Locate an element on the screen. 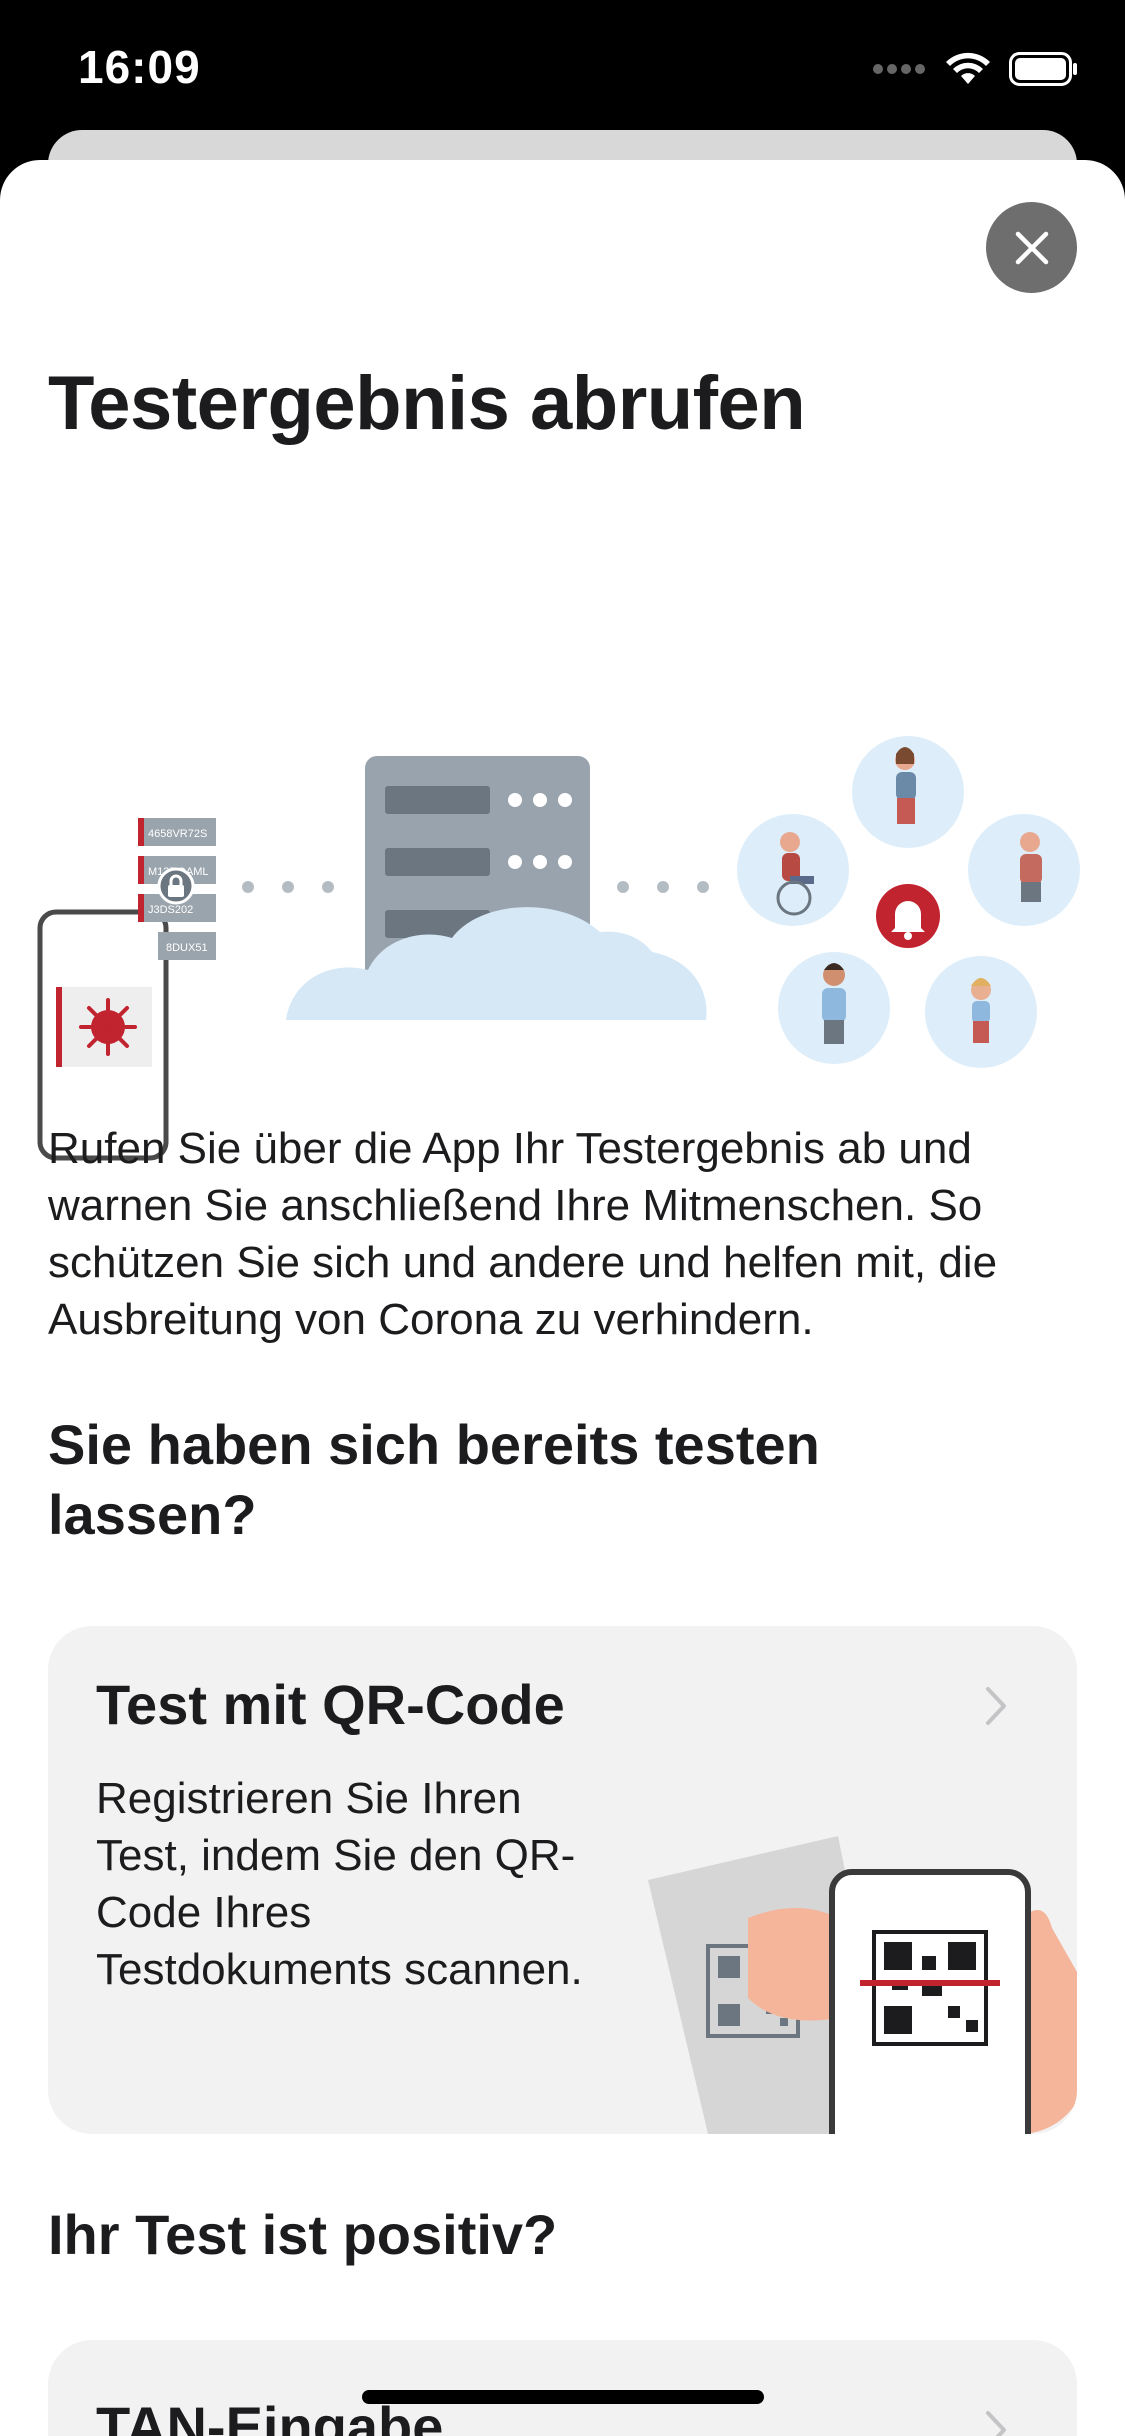 This screenshot has height=2436, width=1125. connection-dots-right is located at coordinates (663, 887).